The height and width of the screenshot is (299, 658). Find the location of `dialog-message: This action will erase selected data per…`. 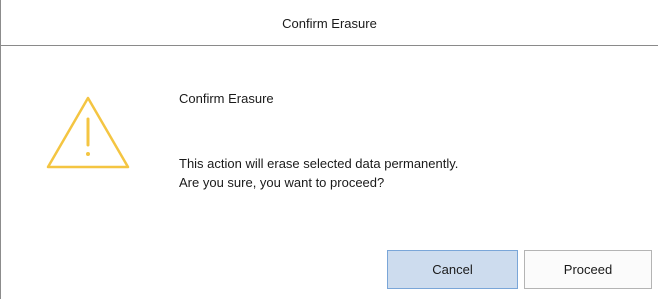

dialog-message: This action will erase selected data per… is located at coordinates (318, 173).